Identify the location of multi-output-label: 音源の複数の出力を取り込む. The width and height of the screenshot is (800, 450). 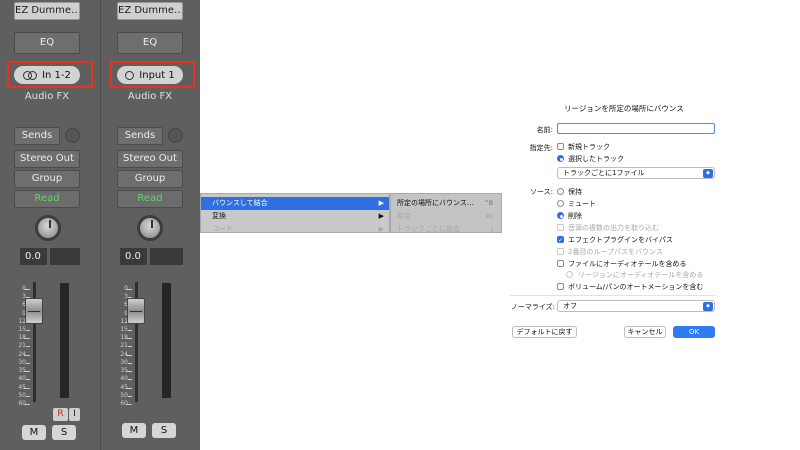
(613, 228).